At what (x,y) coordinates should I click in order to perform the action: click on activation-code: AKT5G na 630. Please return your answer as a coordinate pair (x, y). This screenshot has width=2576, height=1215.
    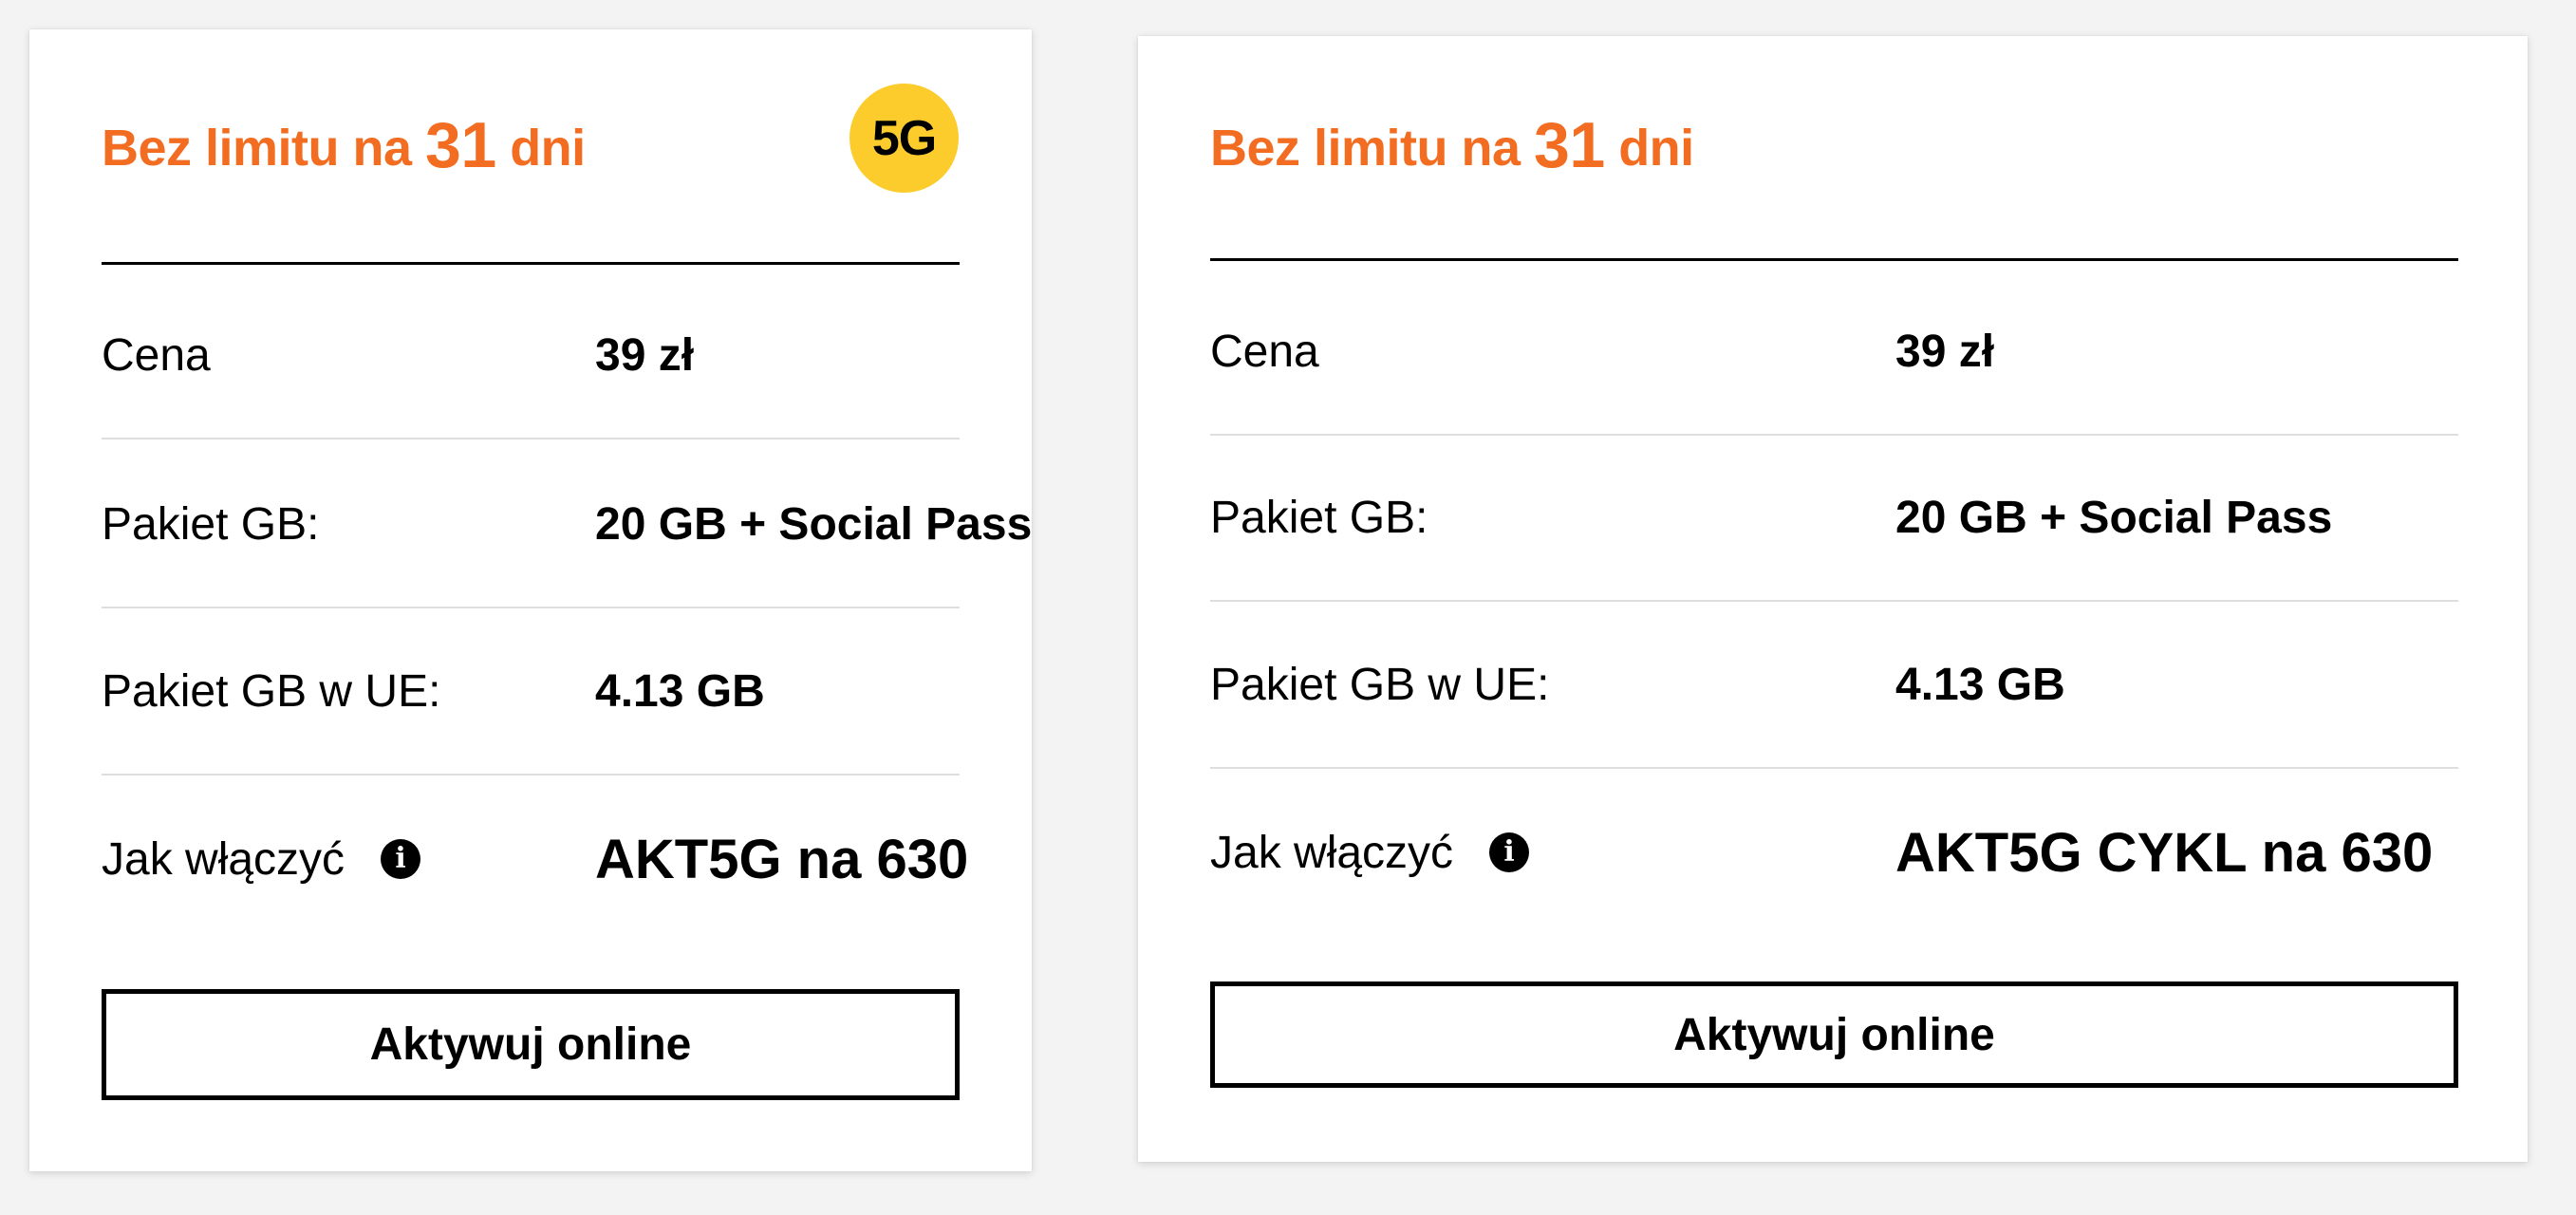
    Looking at the image, I should click on (782, 859).